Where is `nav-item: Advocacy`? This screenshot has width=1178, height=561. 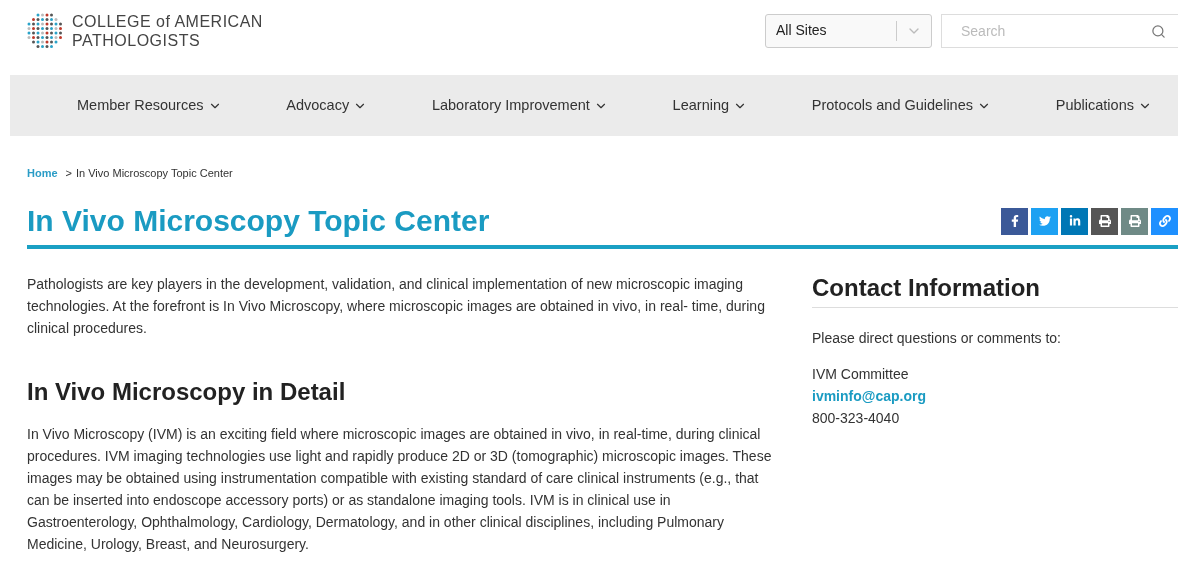
nav-item: Advocacy is located at coordinates (327, 105).